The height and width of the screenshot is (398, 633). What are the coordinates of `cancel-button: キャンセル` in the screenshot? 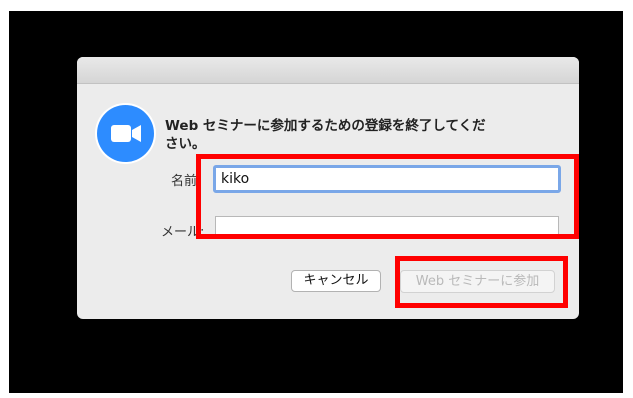 It's located at (336, 281).